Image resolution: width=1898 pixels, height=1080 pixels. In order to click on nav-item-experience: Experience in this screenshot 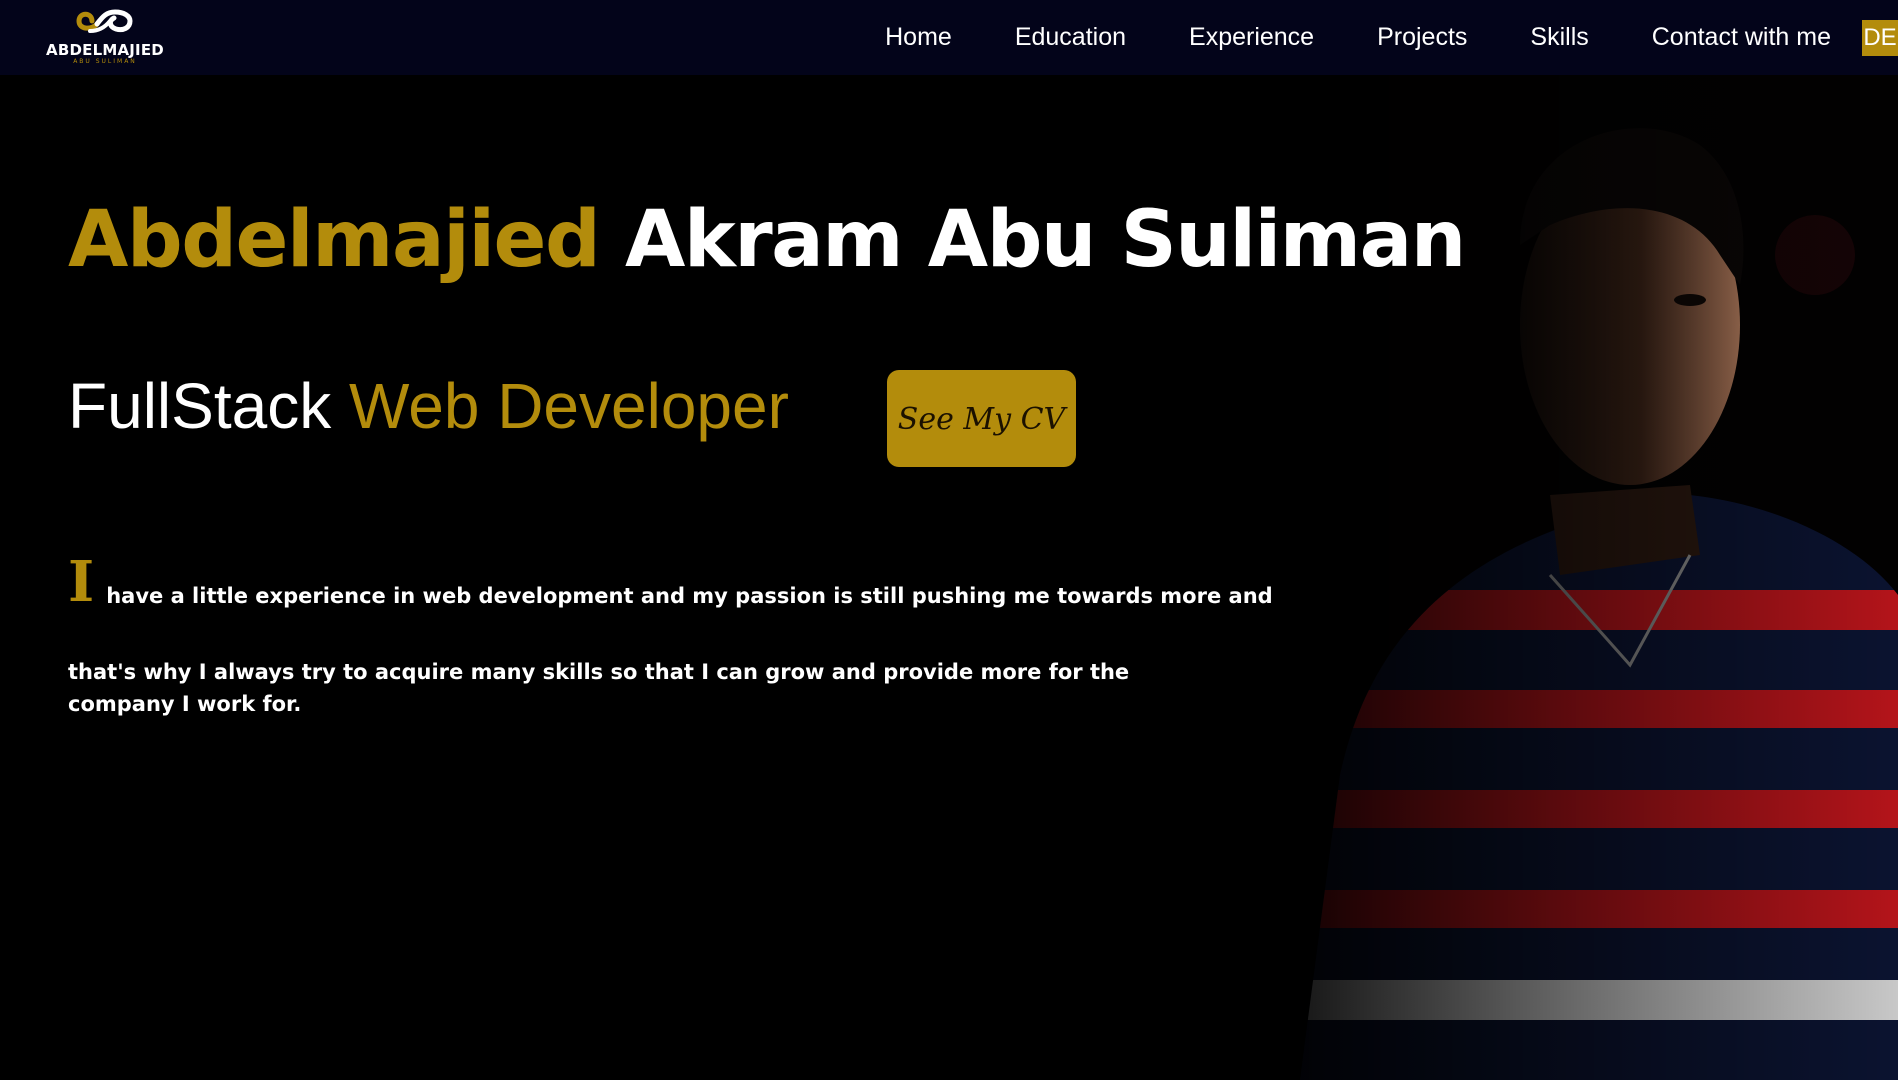, I will do `click(1251, 37)`.